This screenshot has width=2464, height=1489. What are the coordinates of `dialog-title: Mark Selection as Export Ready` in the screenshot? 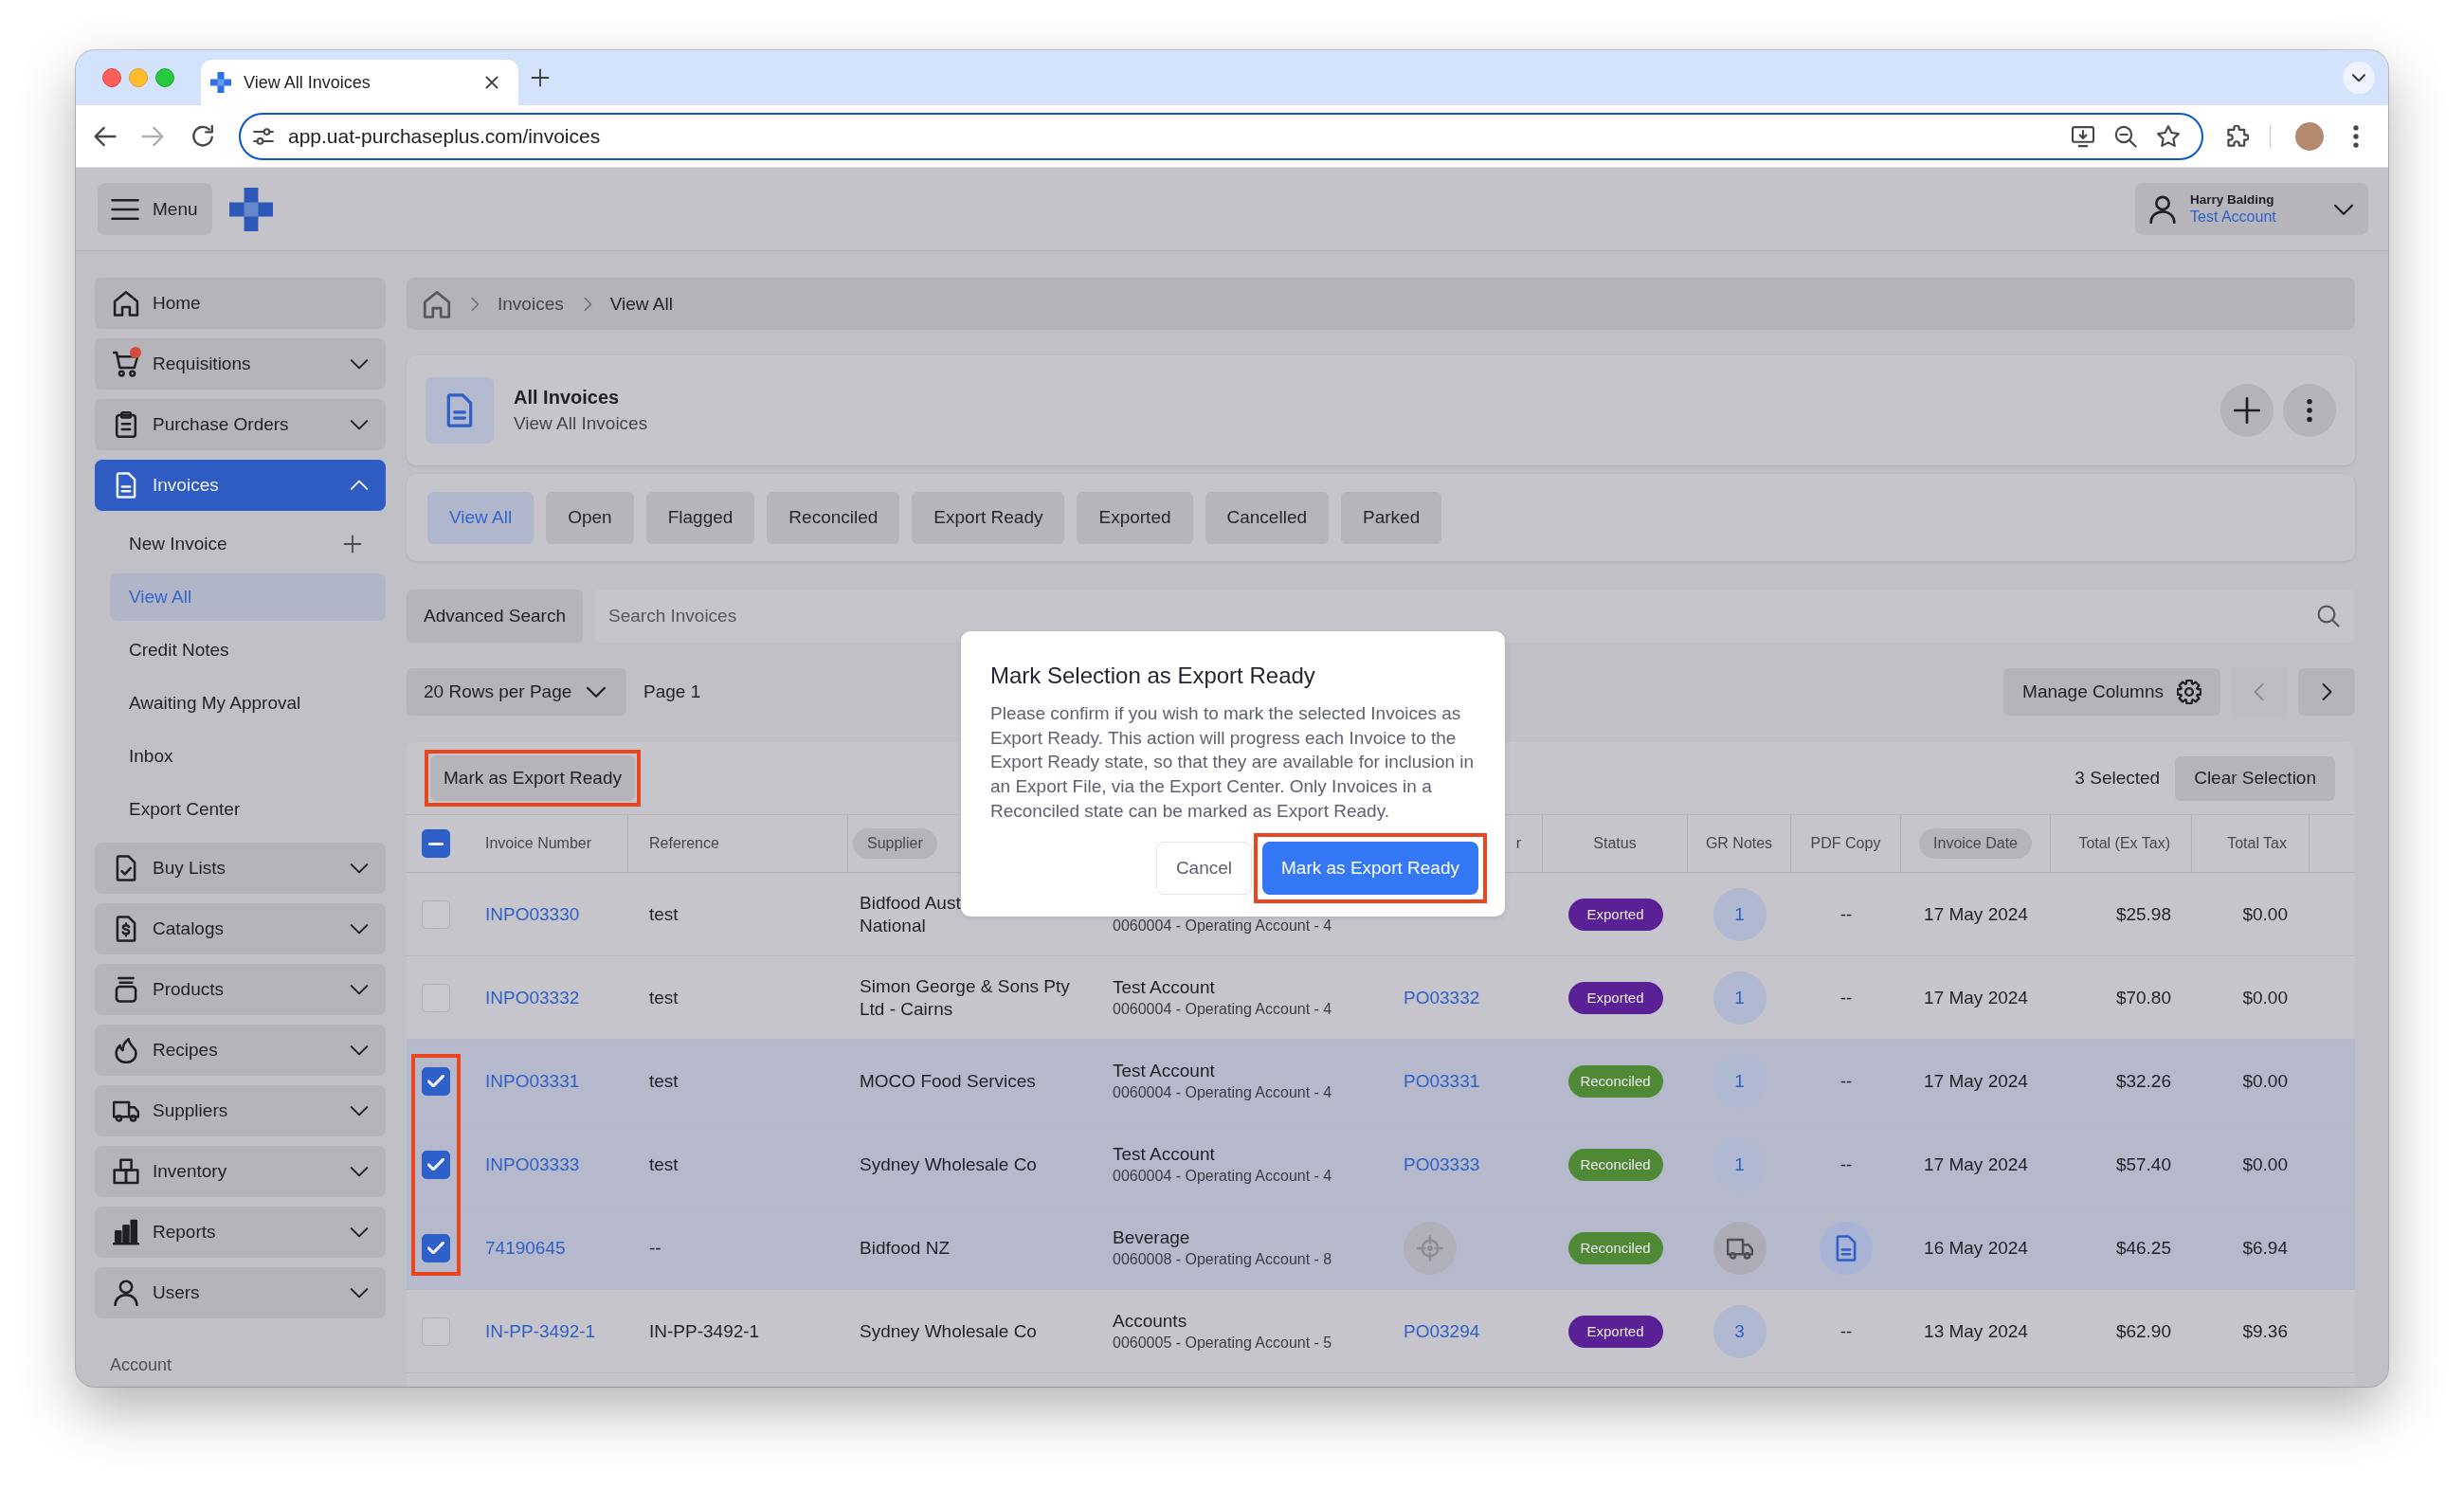 It's located at (1153, 676).